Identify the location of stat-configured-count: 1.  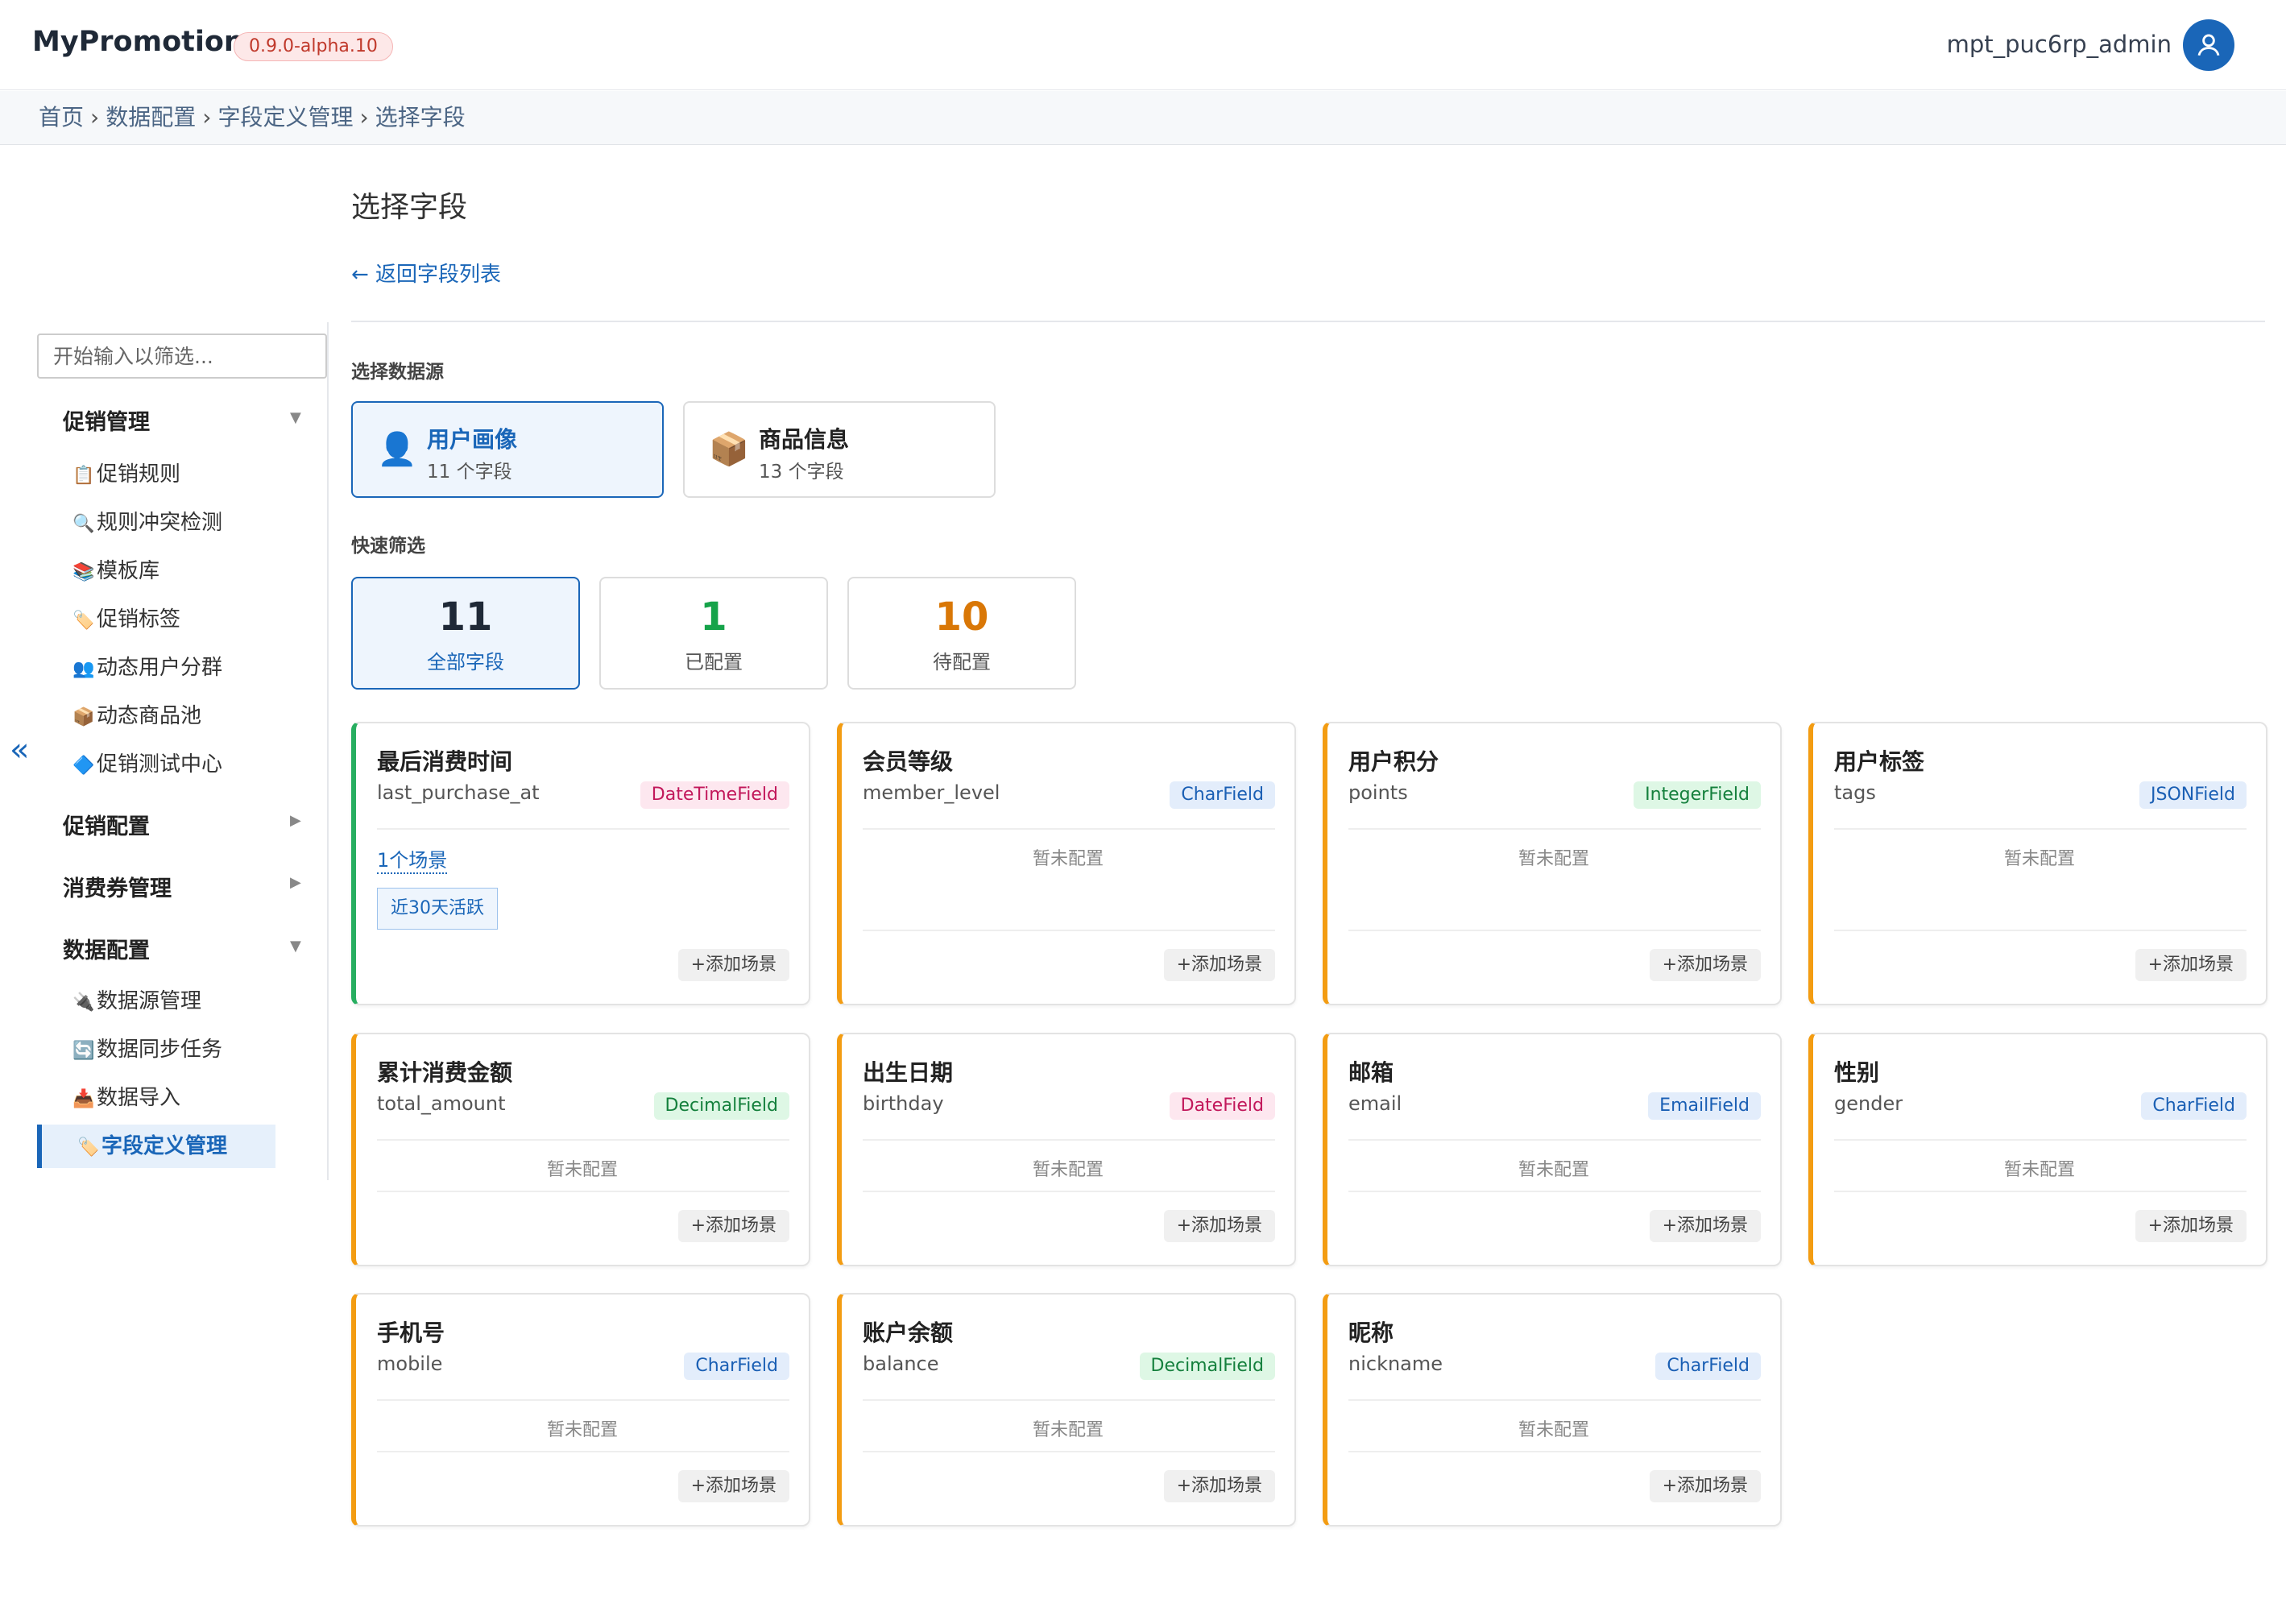
(713, 617).